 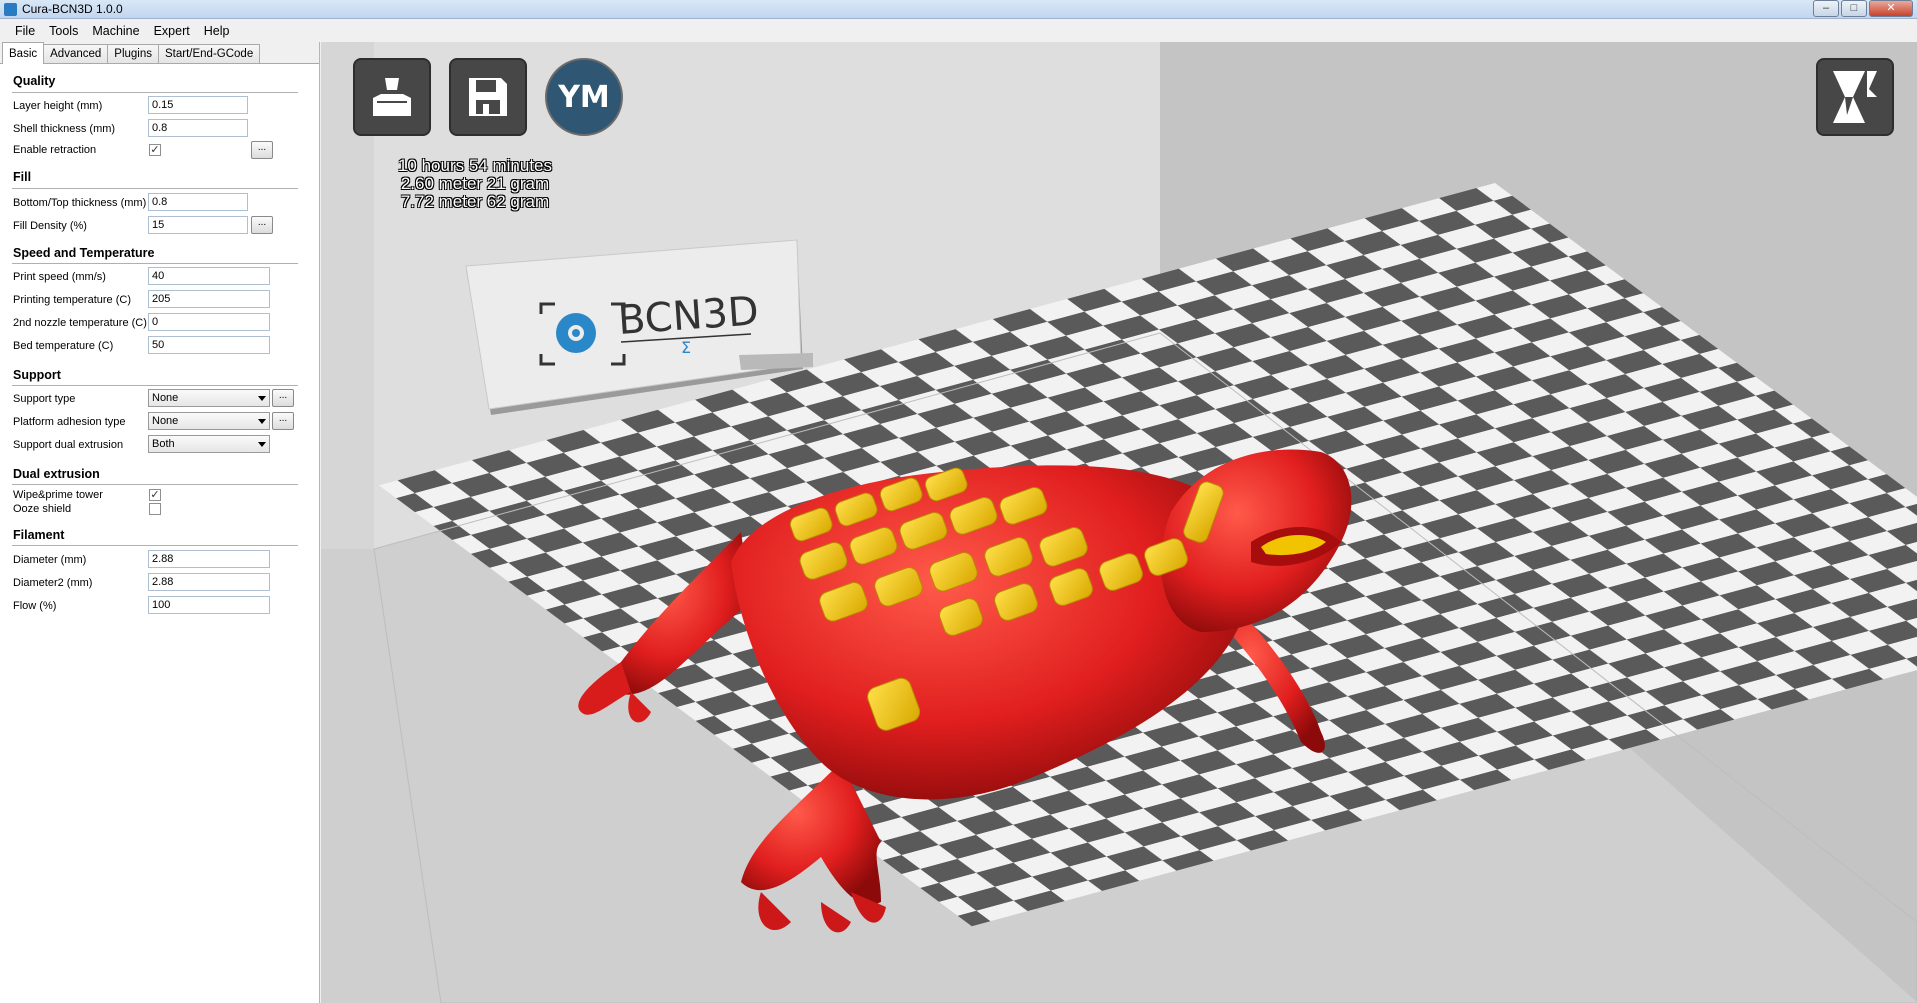 I want to click on bottom-top-thickness-field: 0.8, so click(x=198, y=202).